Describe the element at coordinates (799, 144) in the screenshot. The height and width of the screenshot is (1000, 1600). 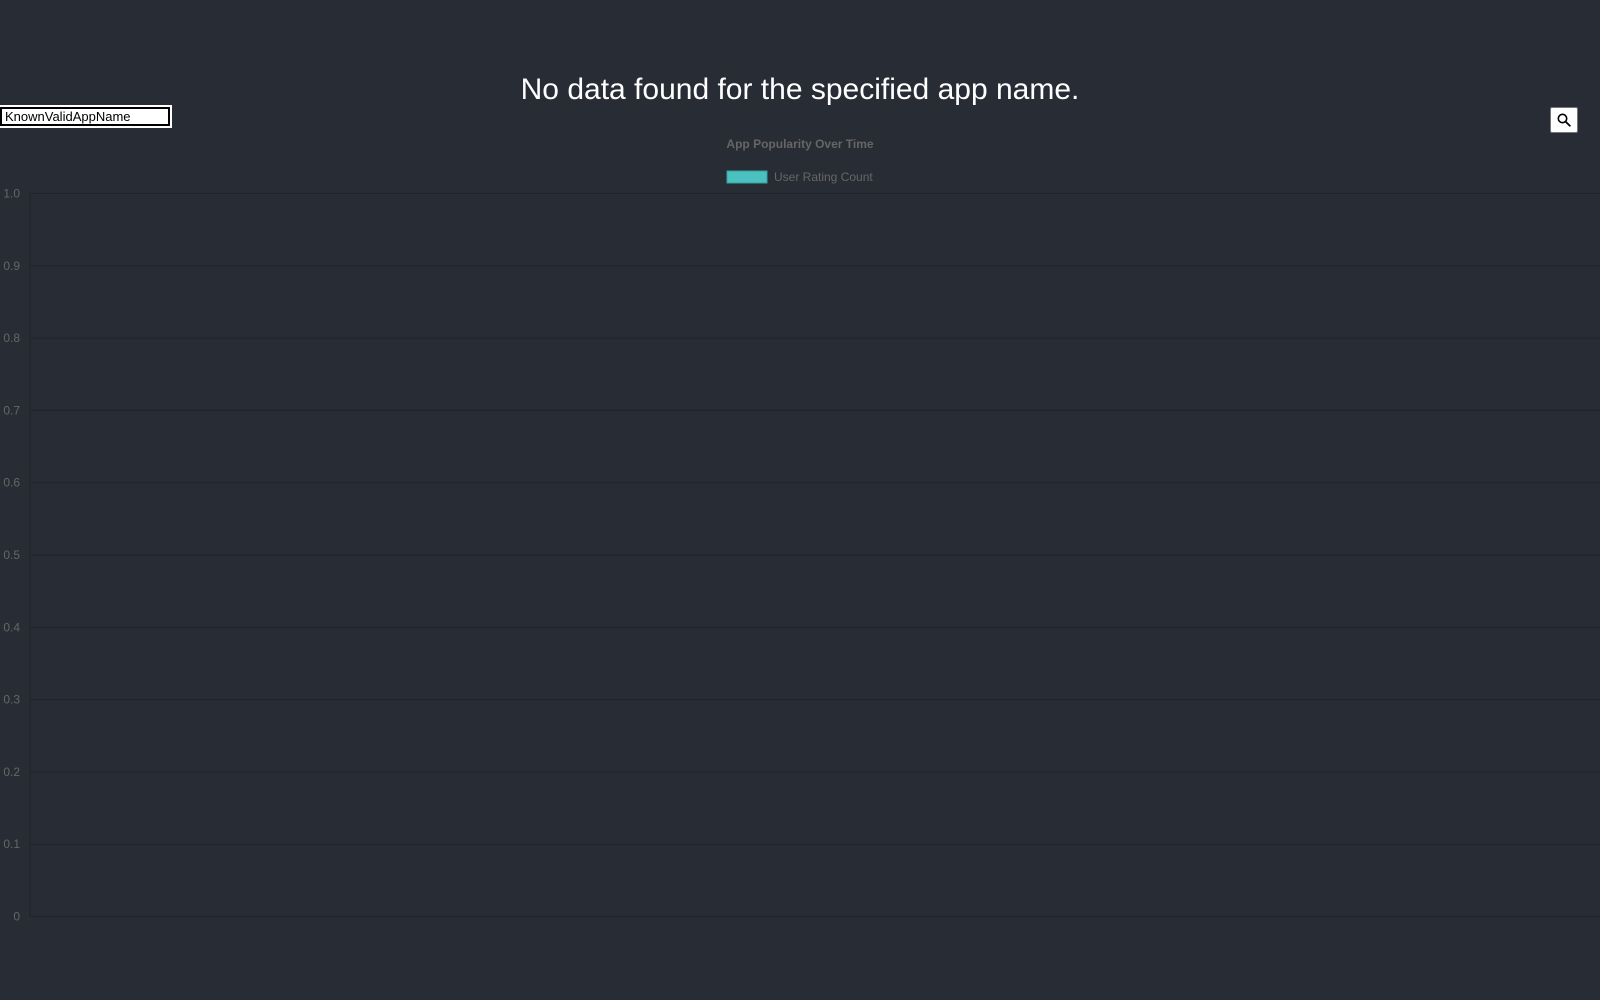
I see `chart-title: App Popularity Over Time` at that location.